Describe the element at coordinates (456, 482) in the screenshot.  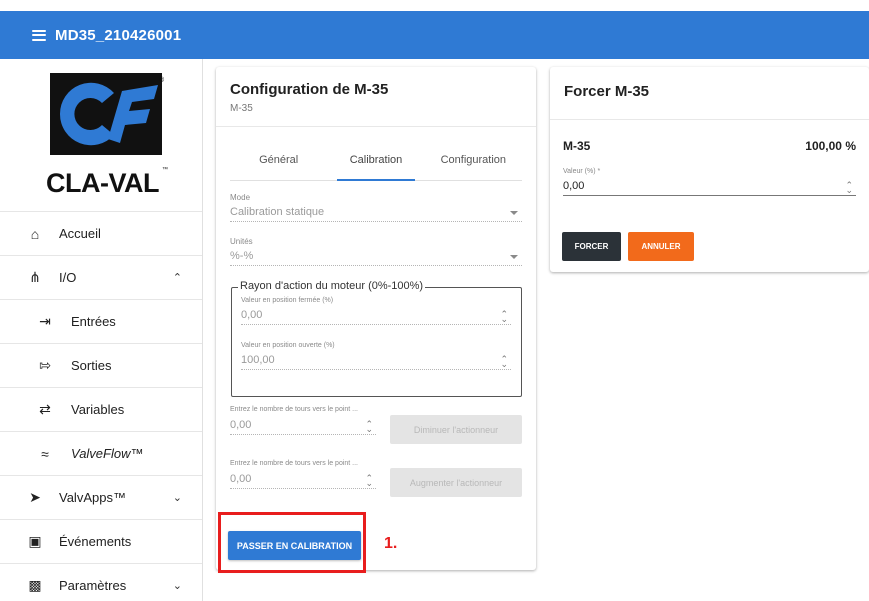
I see `increase-actuator-button: Augmenter l'actionneur` at that location.